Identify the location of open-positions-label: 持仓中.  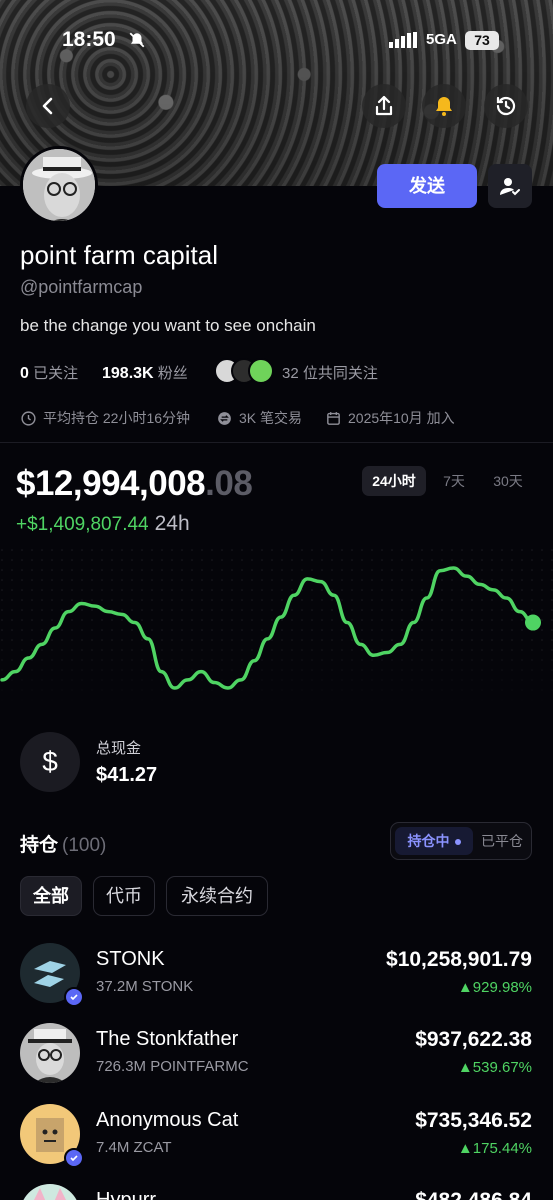
(428, 841).